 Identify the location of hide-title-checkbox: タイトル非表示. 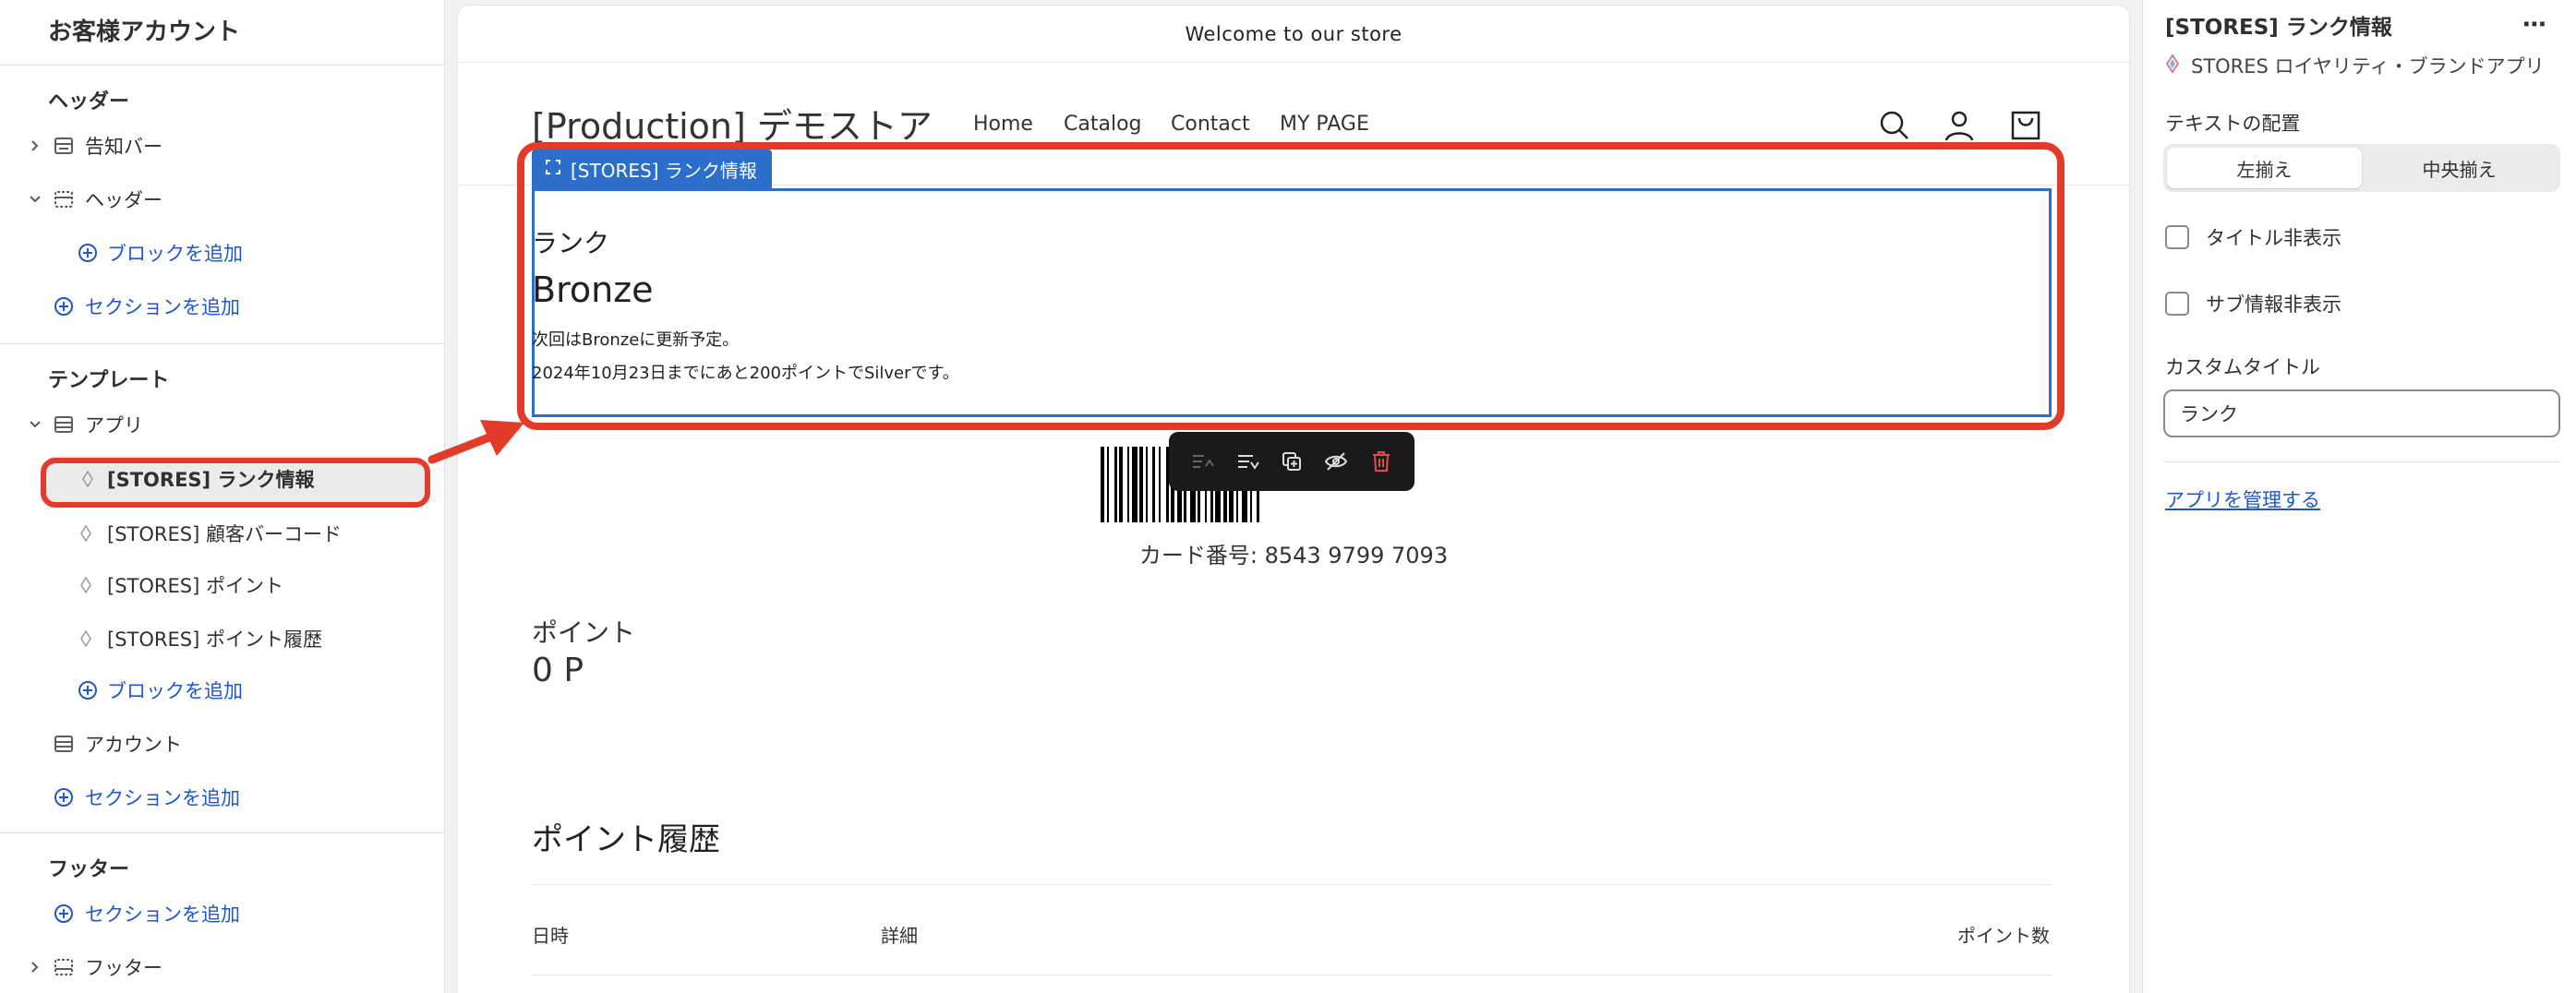
(2253, 237).